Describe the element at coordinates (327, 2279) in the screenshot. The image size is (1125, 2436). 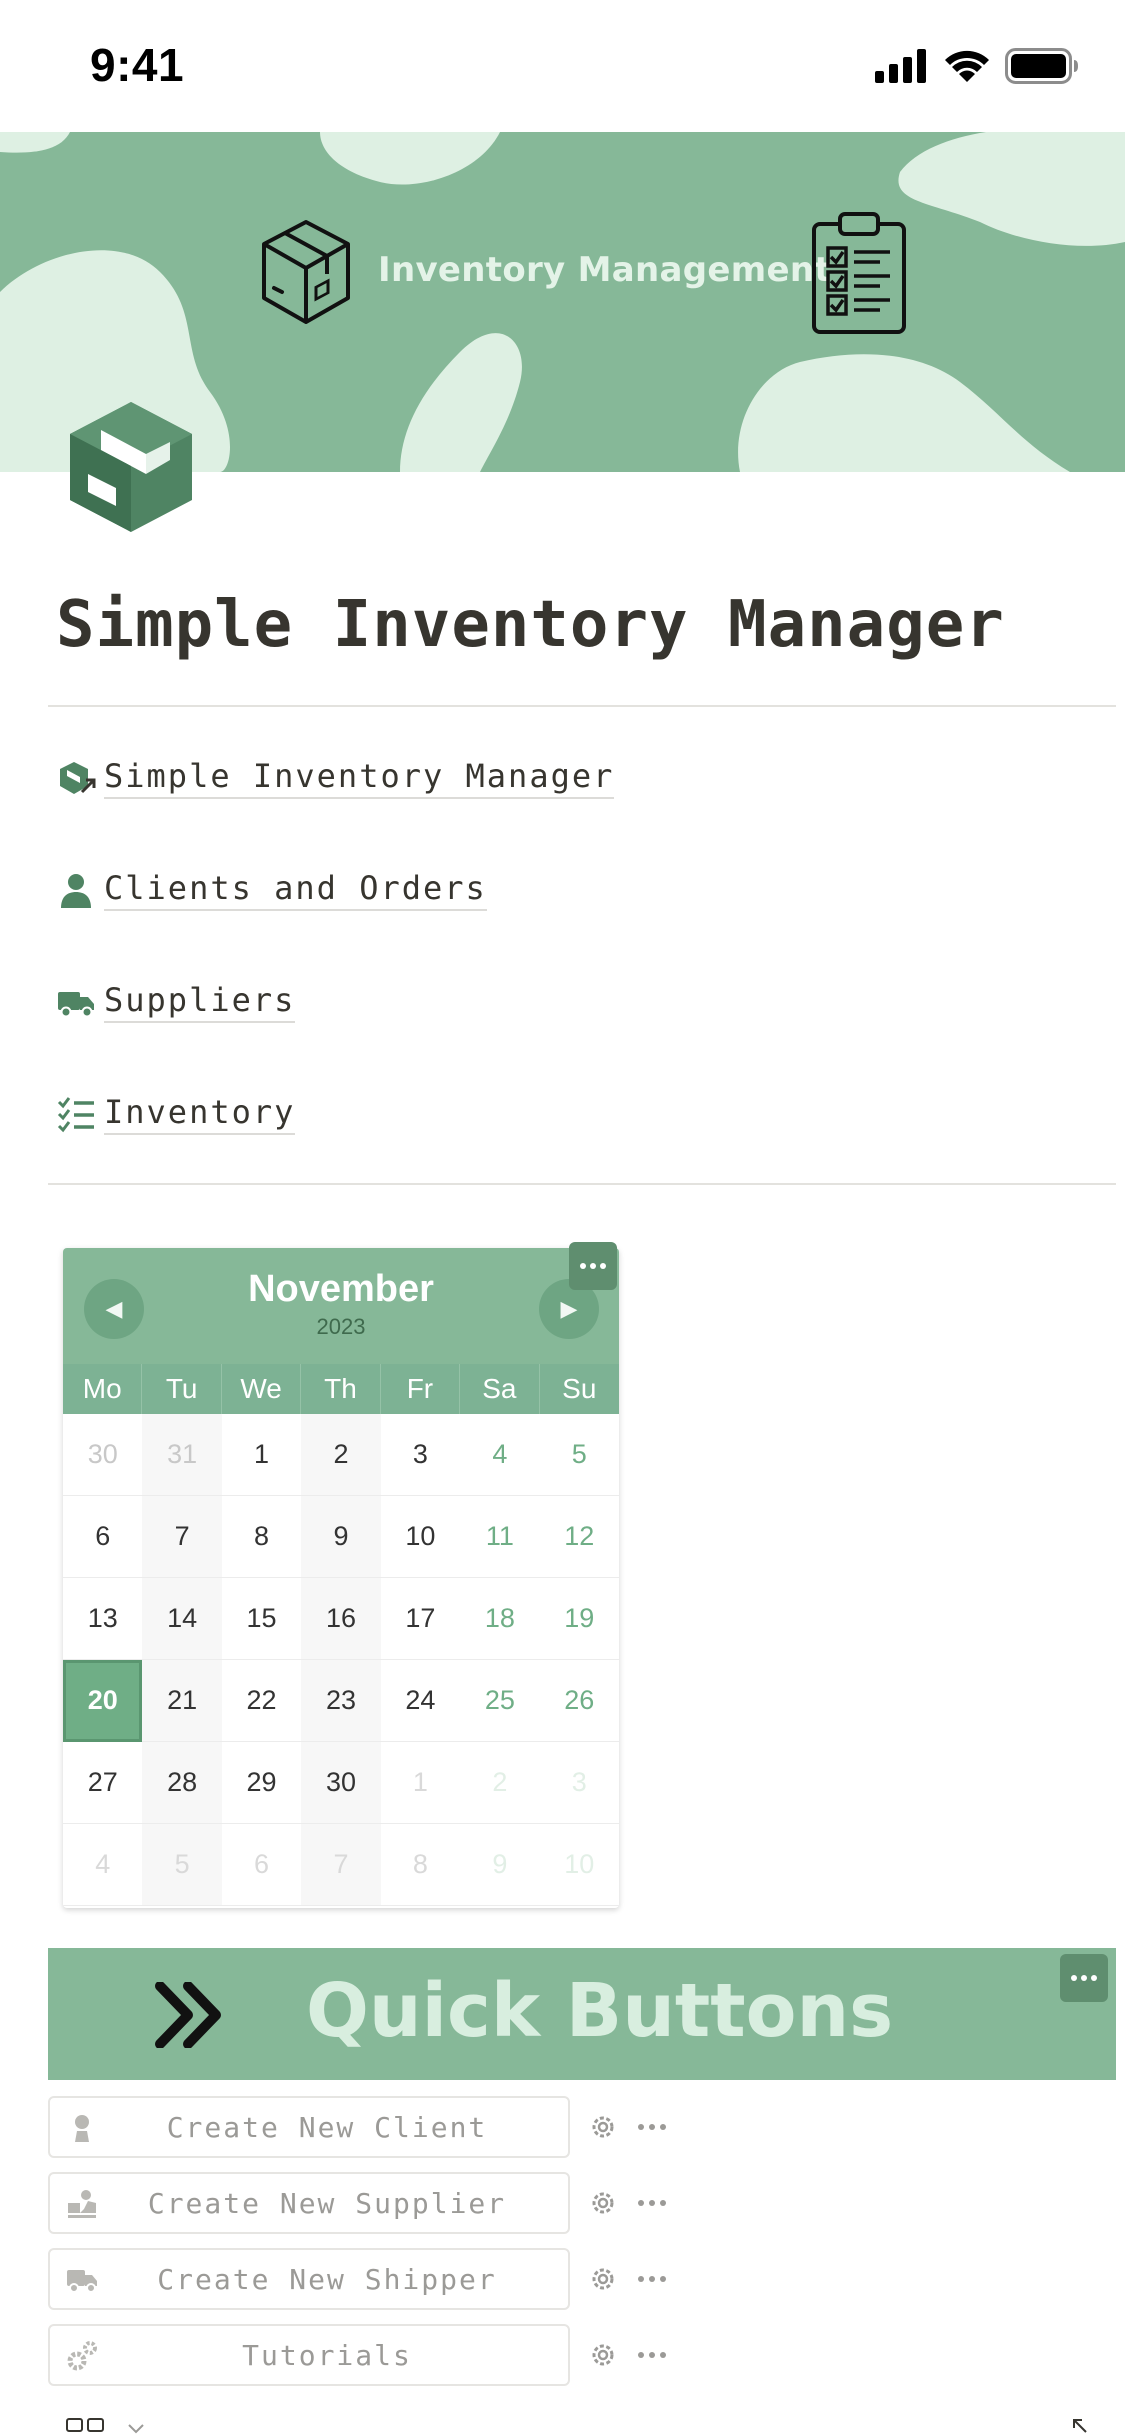
I see `button-label: Create New Shipper` at that location.